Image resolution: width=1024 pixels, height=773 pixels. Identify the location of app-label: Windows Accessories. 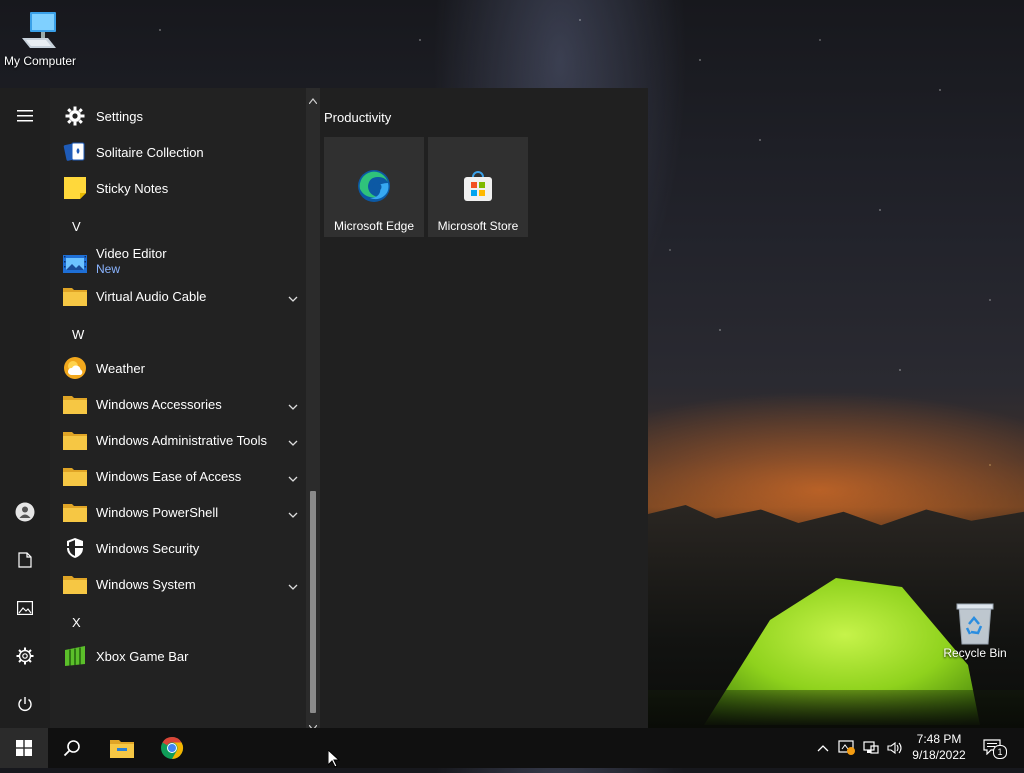
(159, 404).